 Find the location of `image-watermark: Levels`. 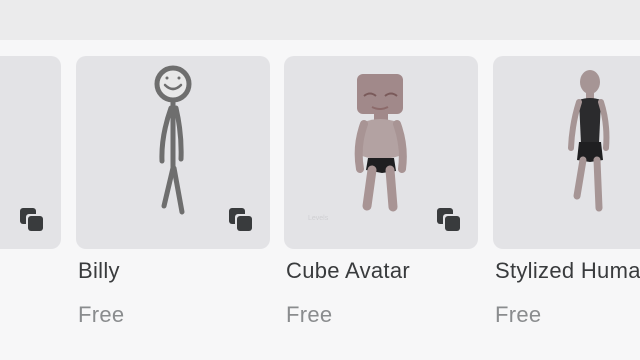

image-watermark: Levels is located at coordinates (318, 218).